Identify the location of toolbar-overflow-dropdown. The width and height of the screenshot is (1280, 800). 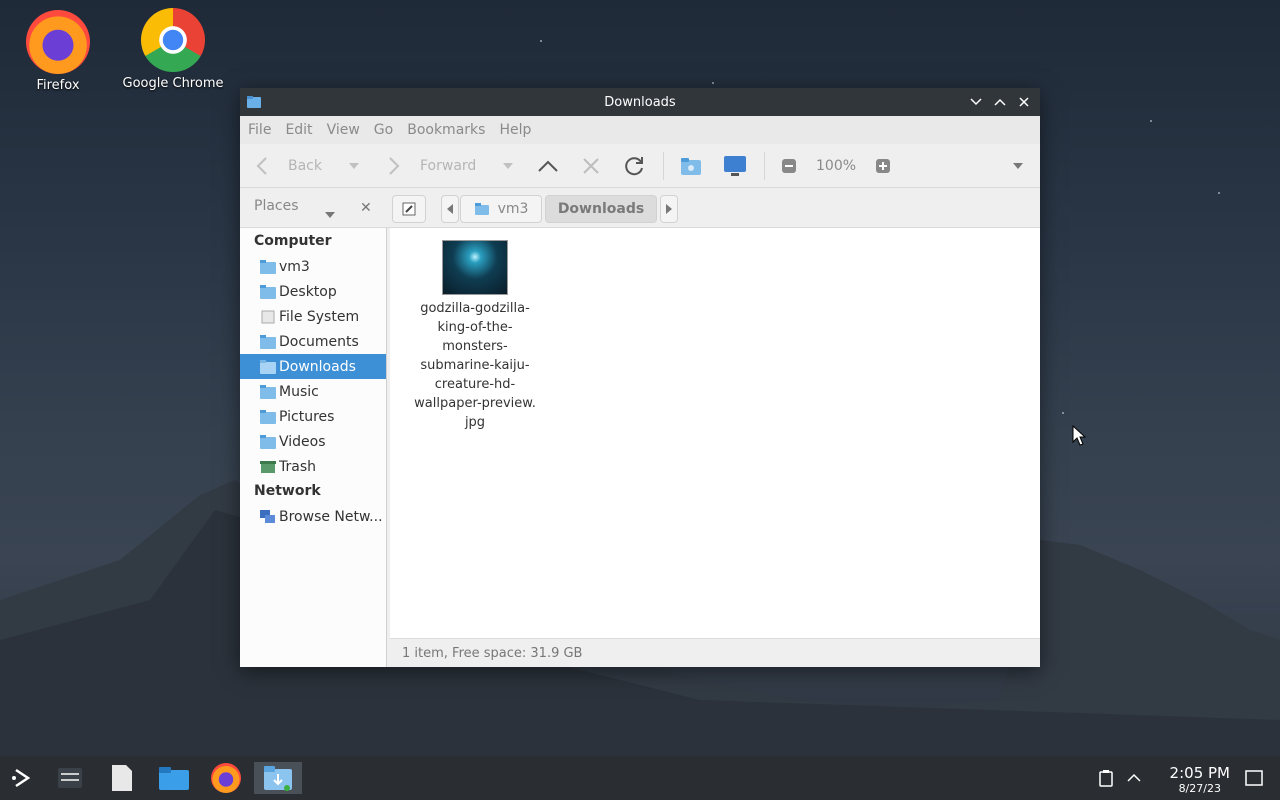
(1018, 166).